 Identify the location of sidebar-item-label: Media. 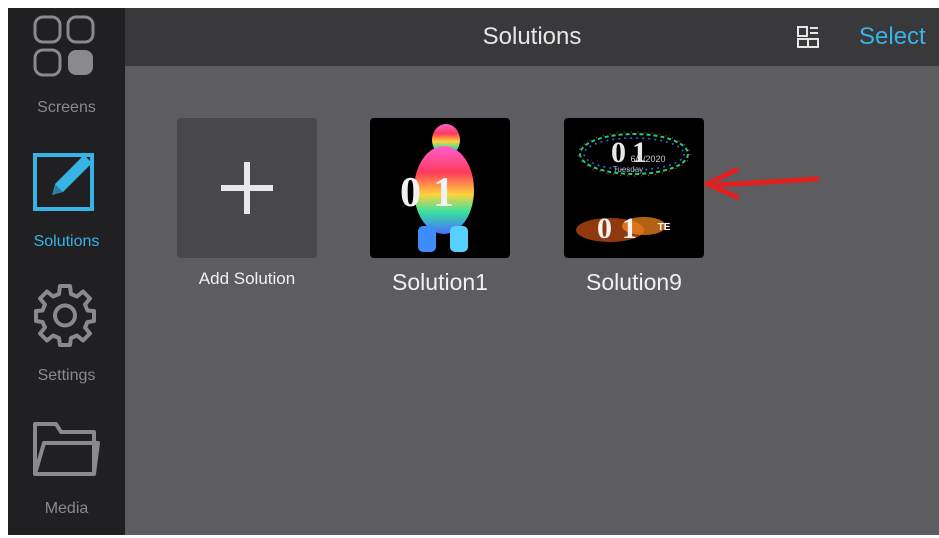
(66, 508).